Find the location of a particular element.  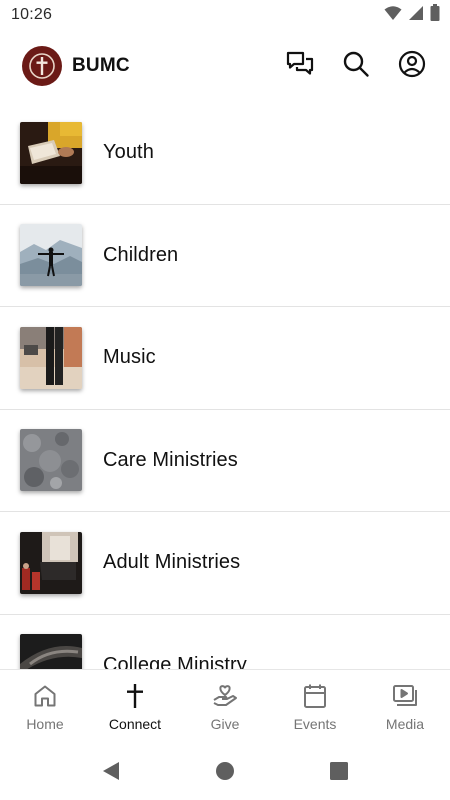

list-item-children: Children is located at coordinates (225, 256).